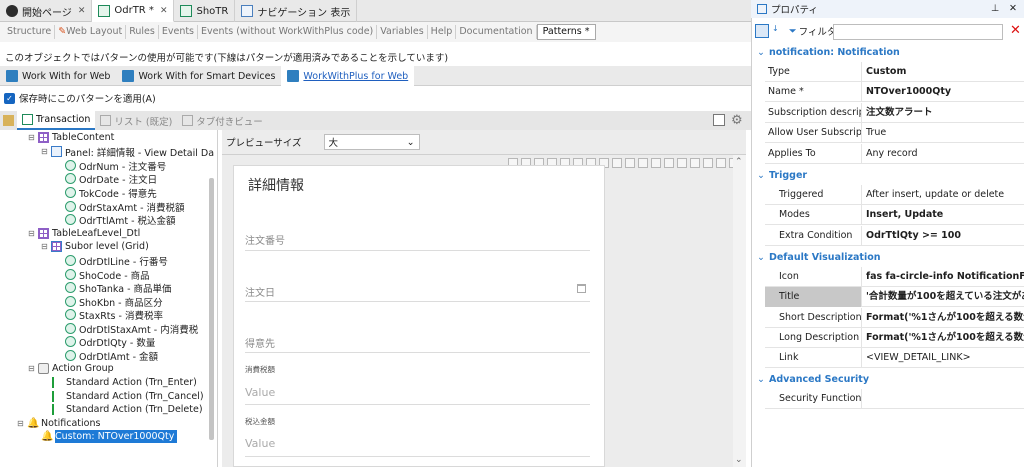 The height and width of the screenshot is (467, 1024). What do you see at coordinates (894, 91) in the screenshot?
I see `property-row: Name * NTOver1000Qty` at bounding box center [894, 91].